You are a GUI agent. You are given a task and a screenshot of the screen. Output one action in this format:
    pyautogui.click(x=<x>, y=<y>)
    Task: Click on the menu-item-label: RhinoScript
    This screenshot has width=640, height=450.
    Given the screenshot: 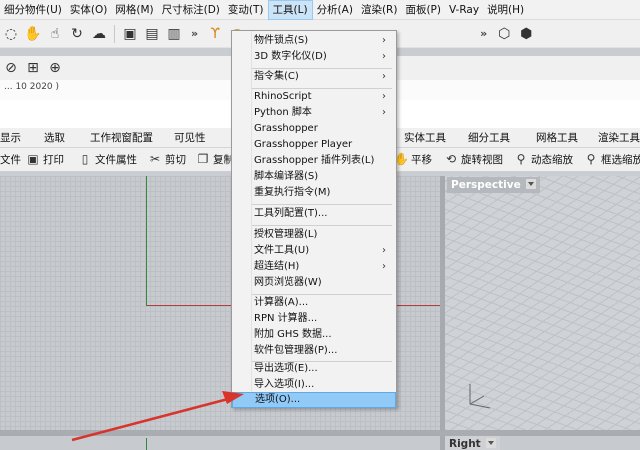 What is the action you would take?
    pyautogui.click(x=283, y=96)
    